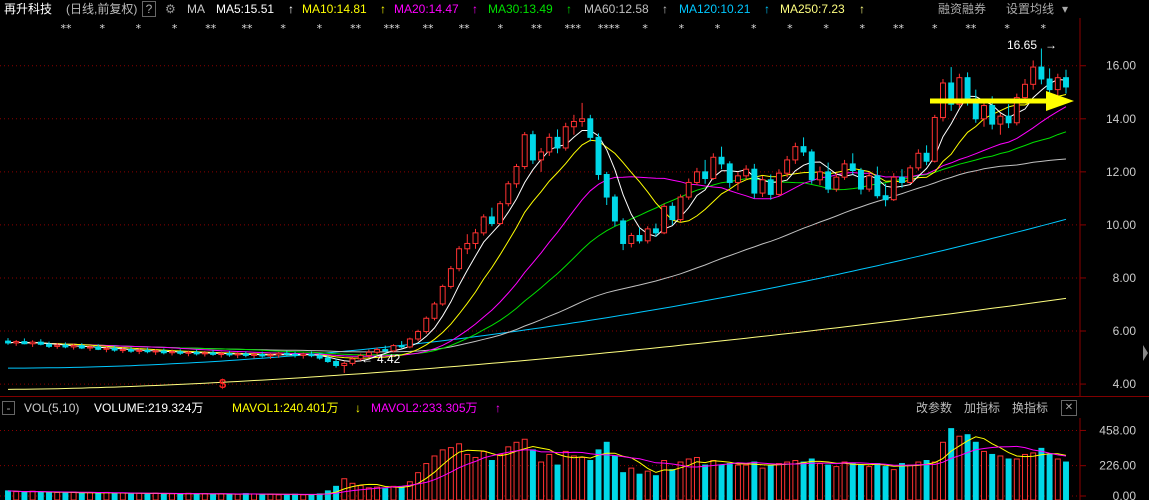 The width and height of the screenshot is (1149, 500). Describe the element at coordinates (982, 408) in the screenshot. I see `add-indicator-button: 加指标` at that location.